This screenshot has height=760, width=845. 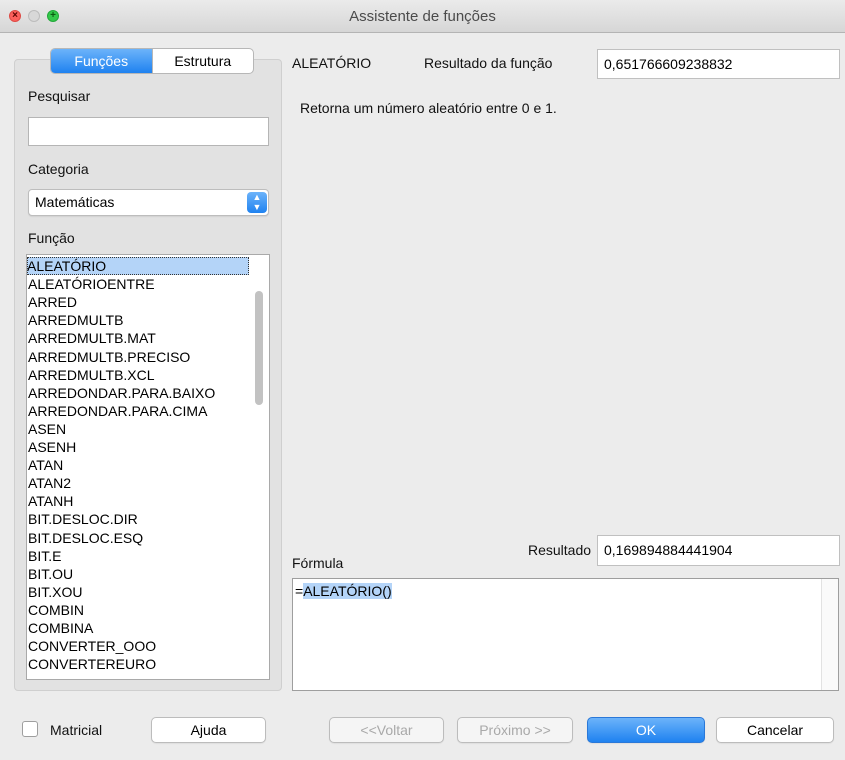 I want to click on tab-funcoes: Funções, so click(x=101, y=61).